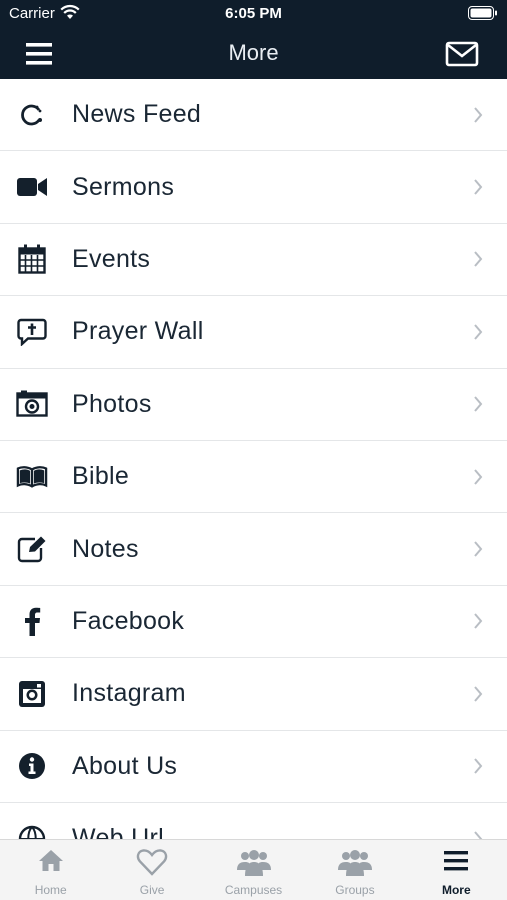 This screenshot has width=507, height=900. I want to click on menu-item-facebook: Facebook, so click(253, 622).